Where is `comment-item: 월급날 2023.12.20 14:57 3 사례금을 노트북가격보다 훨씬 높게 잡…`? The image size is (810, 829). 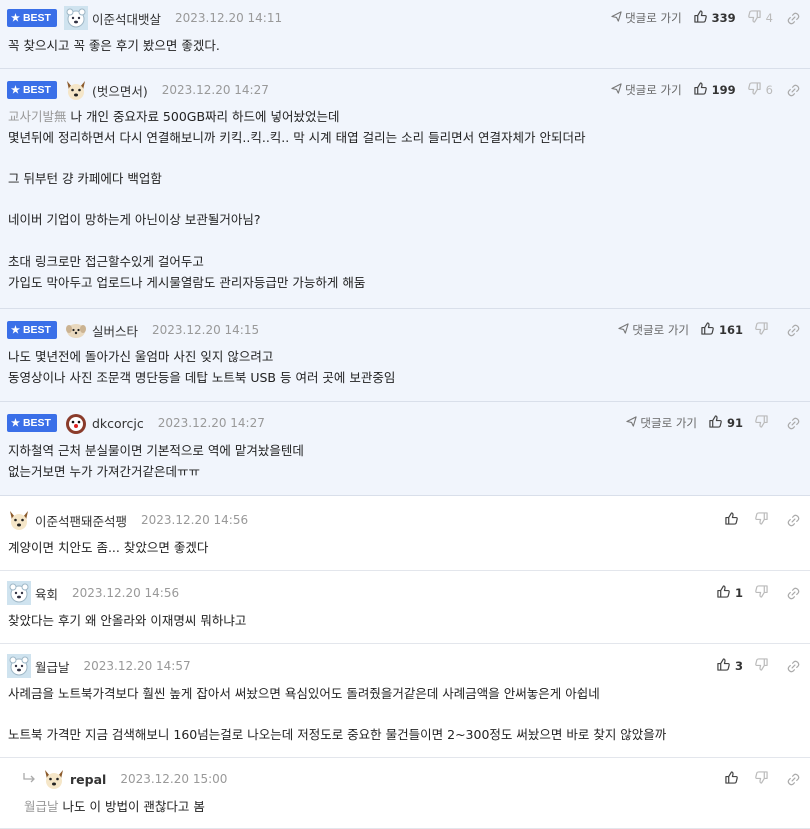 comment-item: 월급날 2023.12.20 14:57 3 사례금을 노트북가격보다 훨씬 높게 잡… is located at coordinates (405, 701).